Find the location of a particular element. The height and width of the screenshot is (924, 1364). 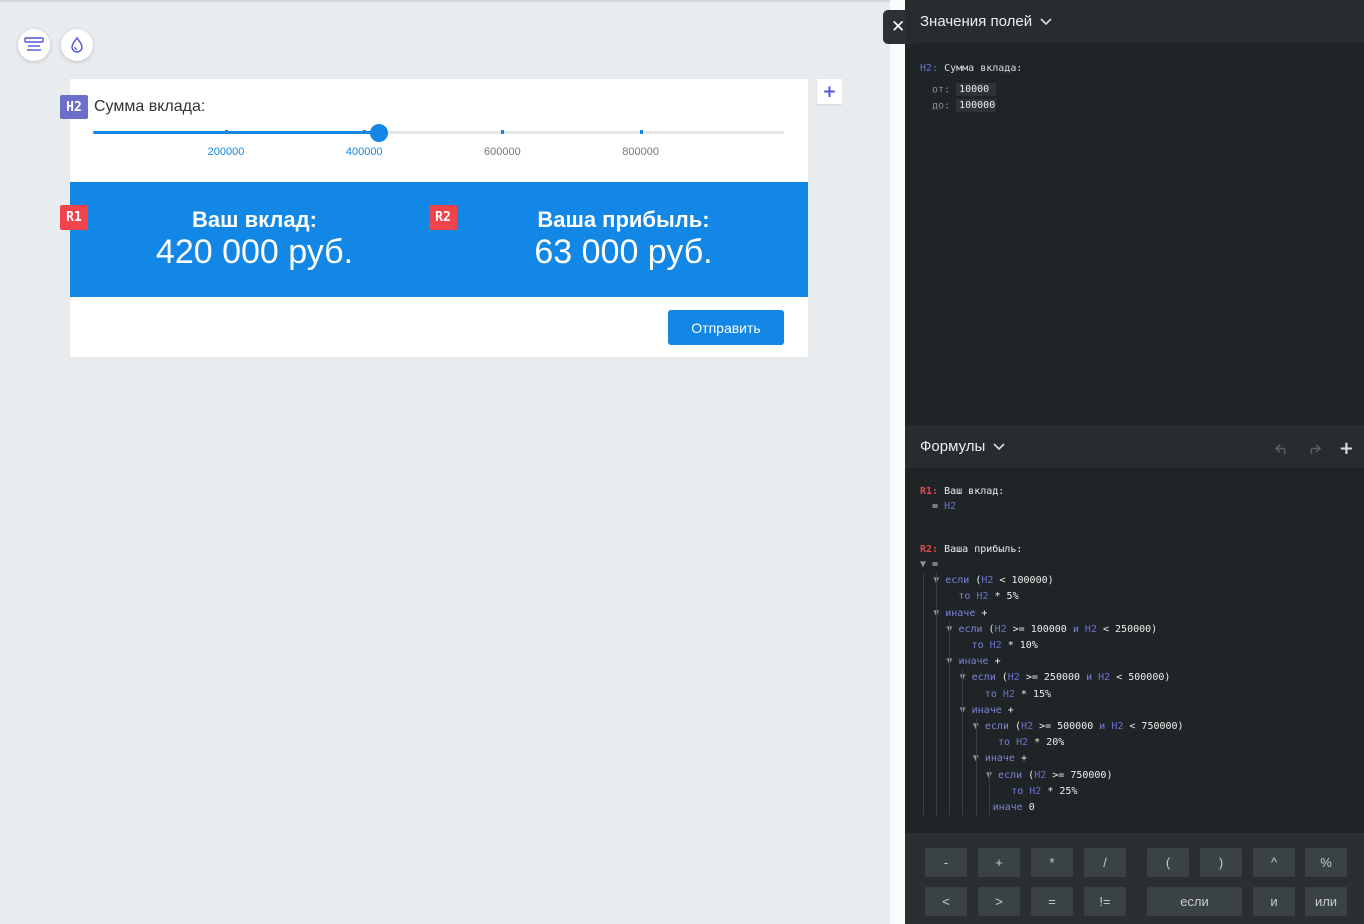

formula-line: то H2 * 20% is located at coordinates (1031, 742).